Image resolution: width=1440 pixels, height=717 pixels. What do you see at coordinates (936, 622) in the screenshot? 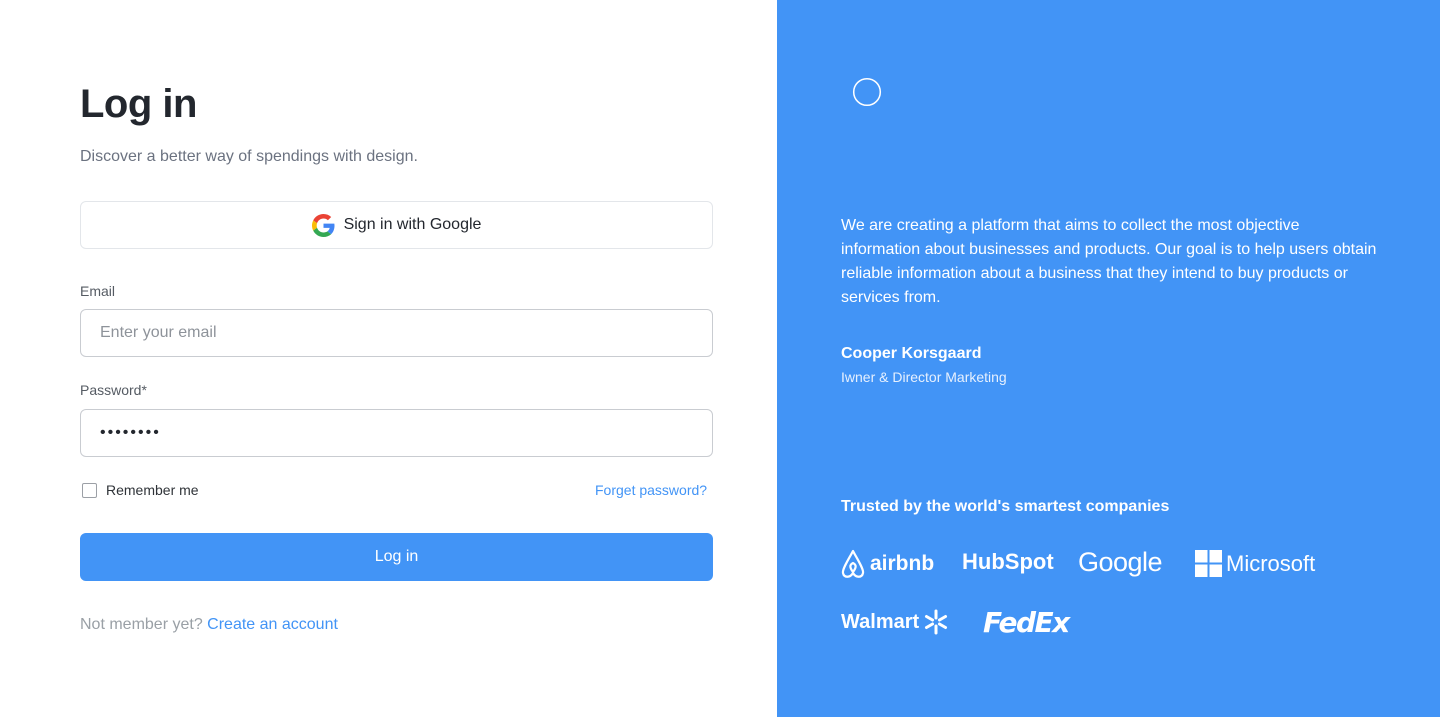
I see `walmart-spark-icon` at bounding box center [936, 622].